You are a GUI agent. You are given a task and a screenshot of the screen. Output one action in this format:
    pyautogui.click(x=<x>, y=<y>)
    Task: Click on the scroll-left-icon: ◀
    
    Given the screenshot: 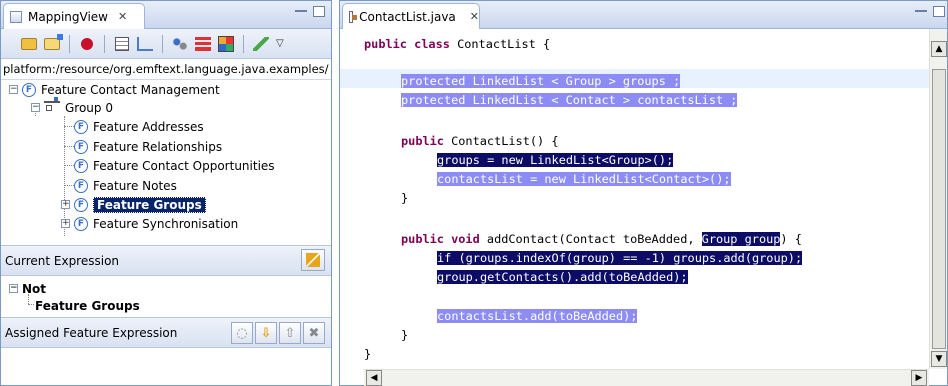 What is the action you would take?
    pyautogui.click(x=374, y=378)
    